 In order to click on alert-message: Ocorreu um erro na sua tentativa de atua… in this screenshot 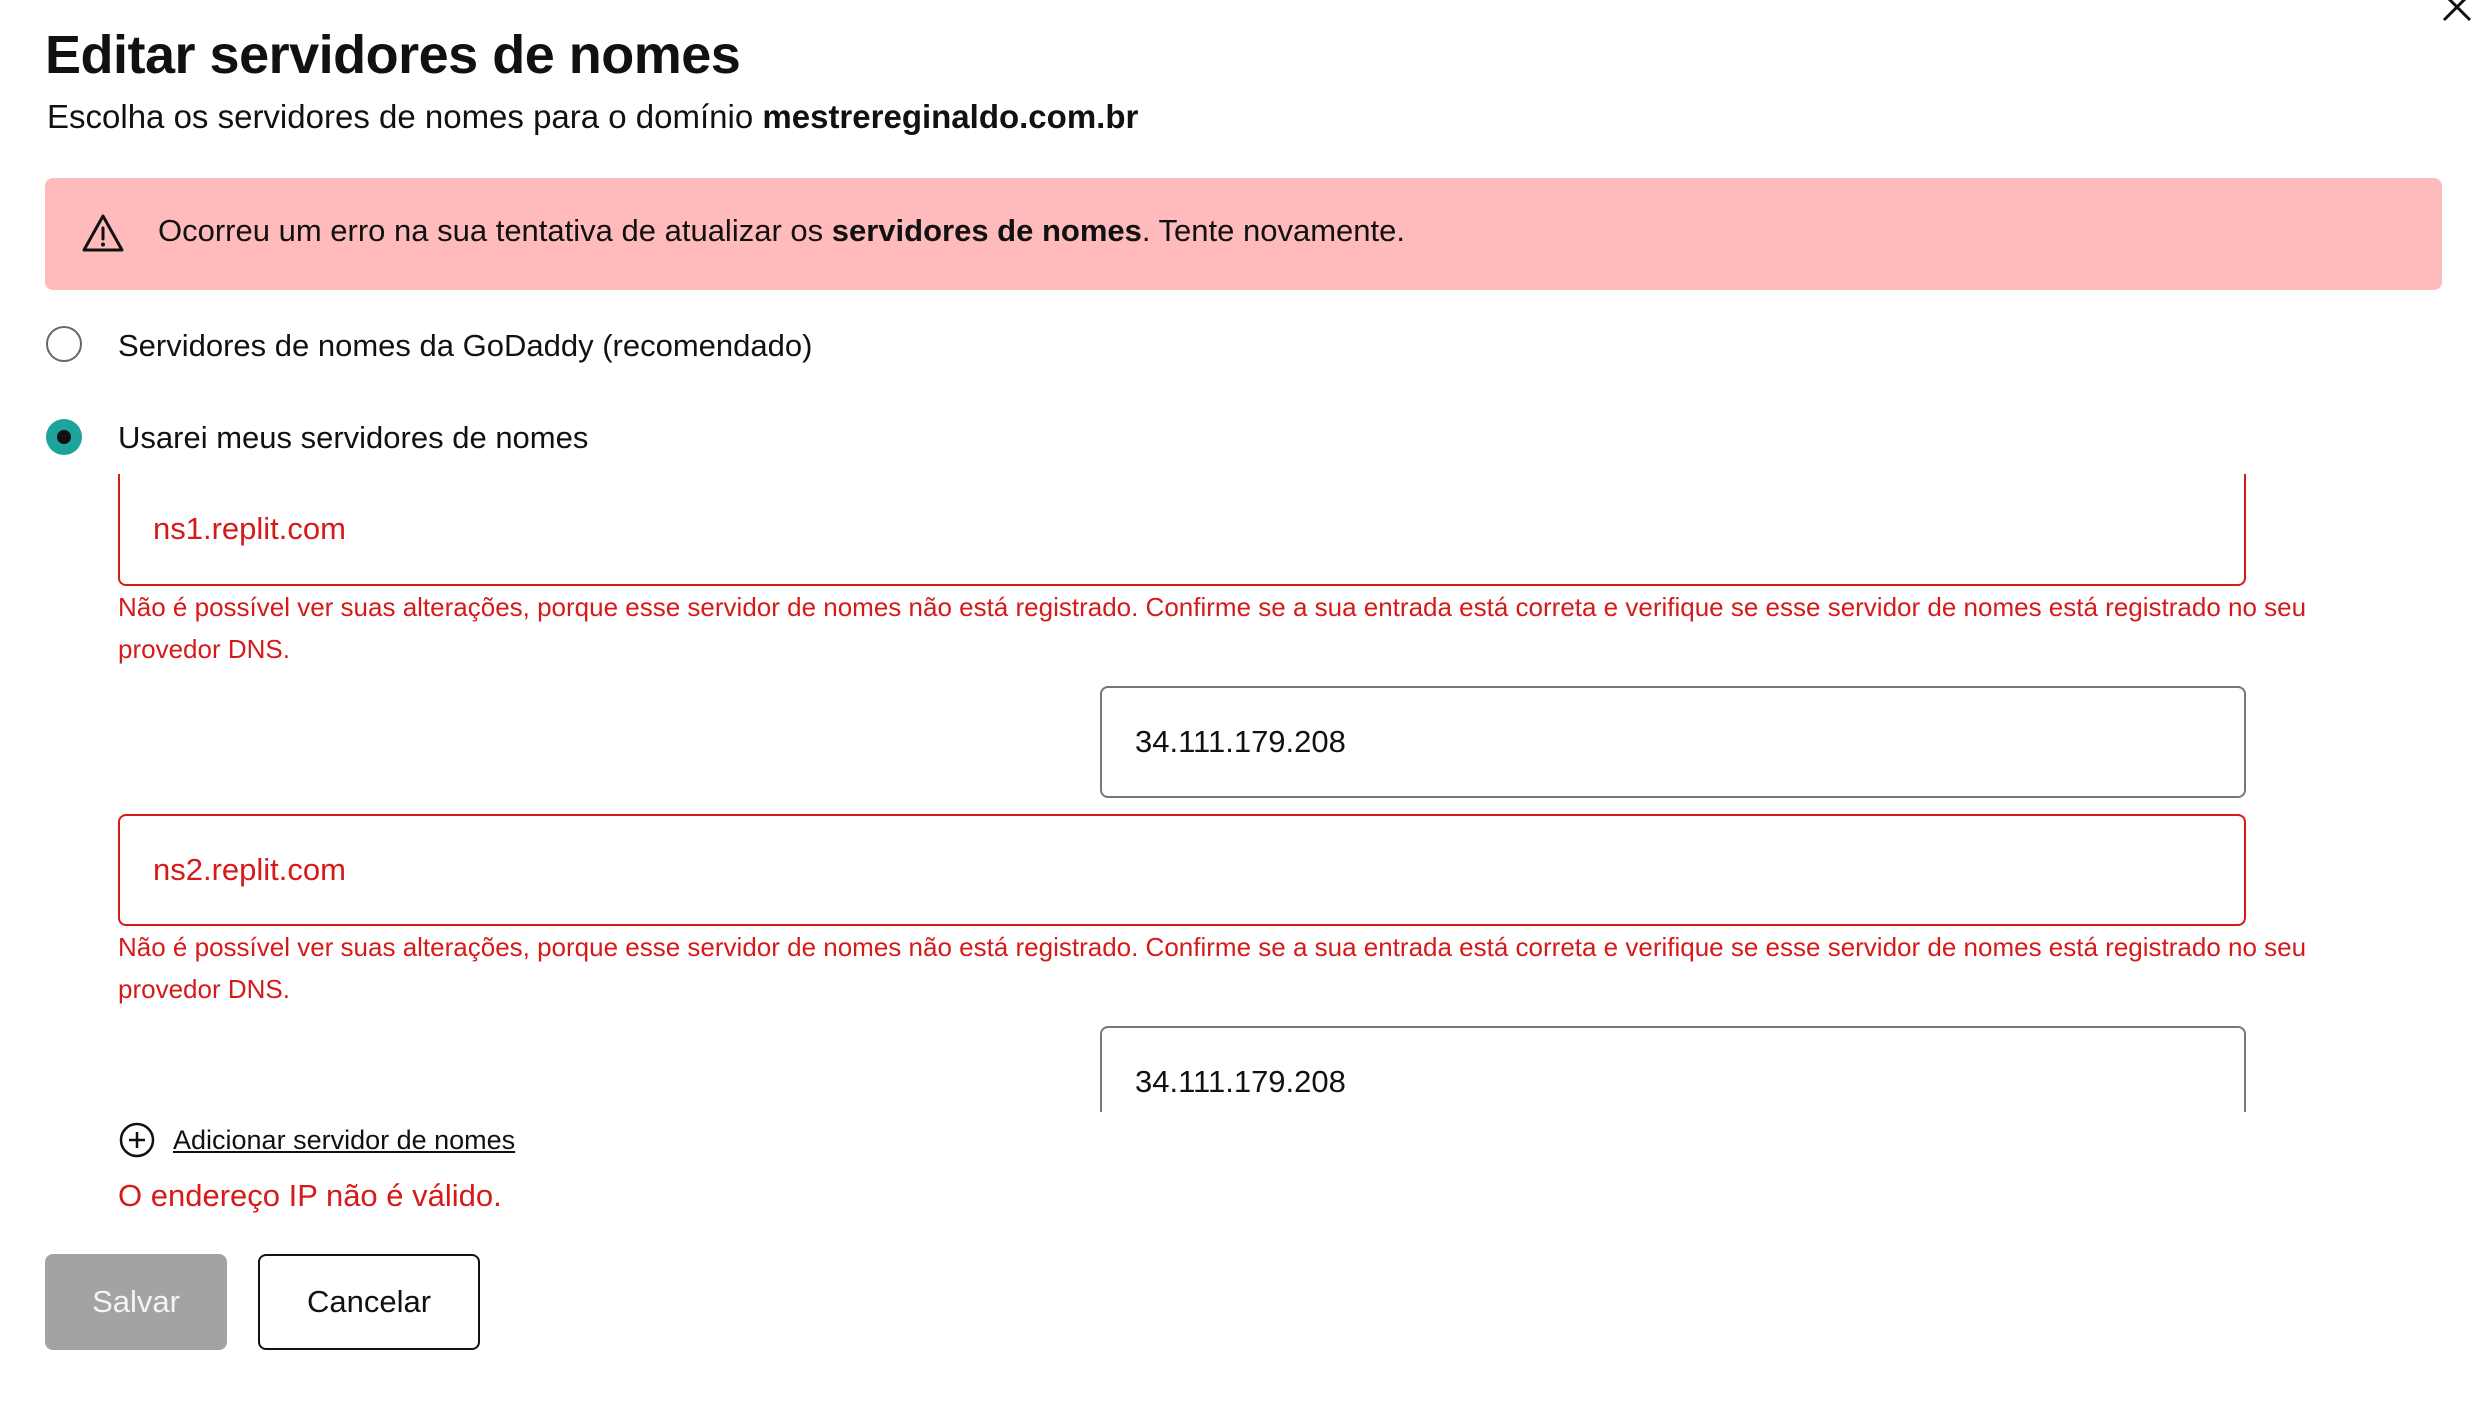, I will do `click(781, 231)`.